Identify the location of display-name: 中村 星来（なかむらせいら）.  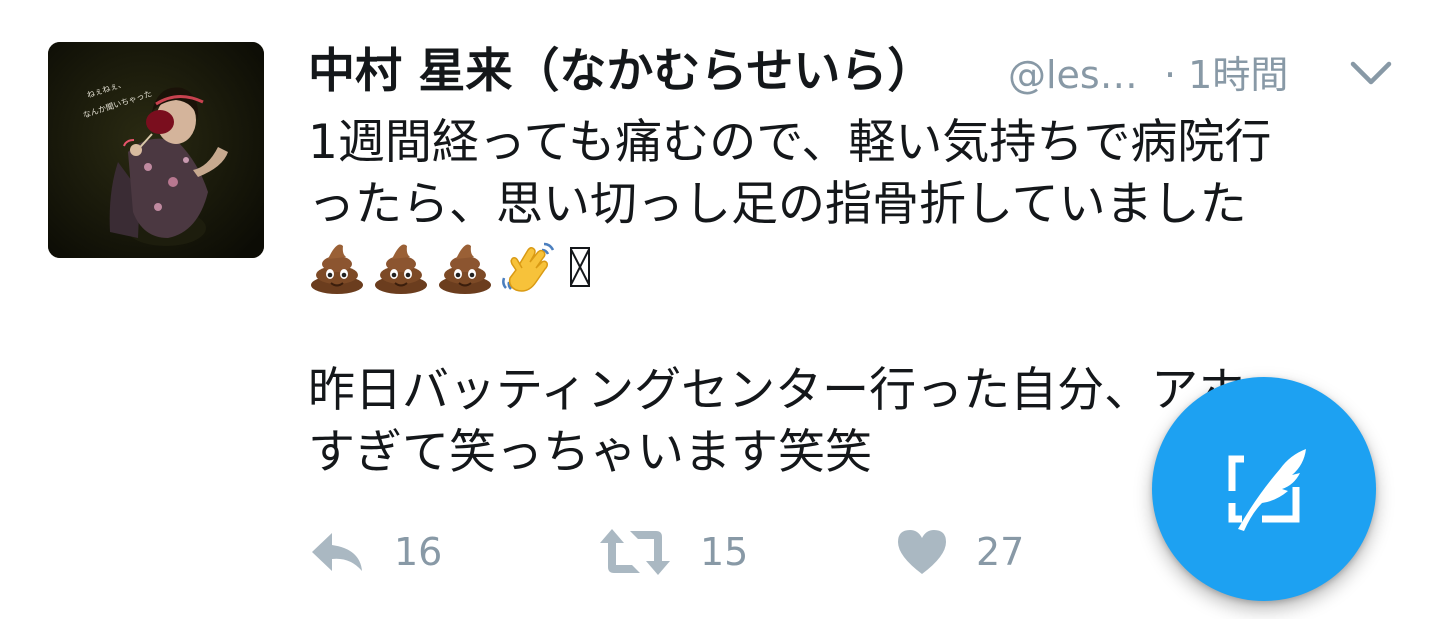
(621, 72).